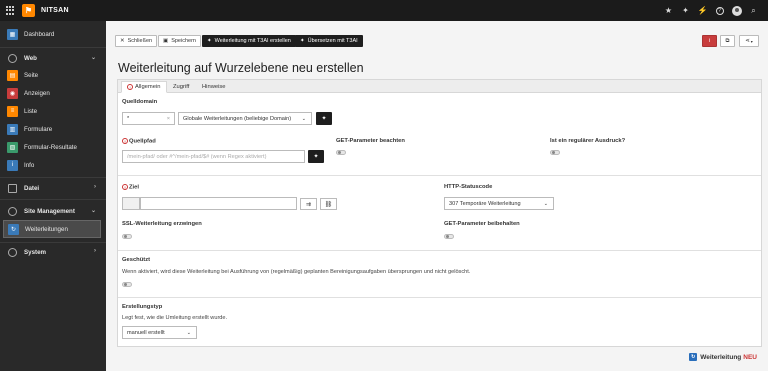  Describe the element at coordinates (179, 41) in the screenshot. I see `save-button: ▣ Speichern` at that location.